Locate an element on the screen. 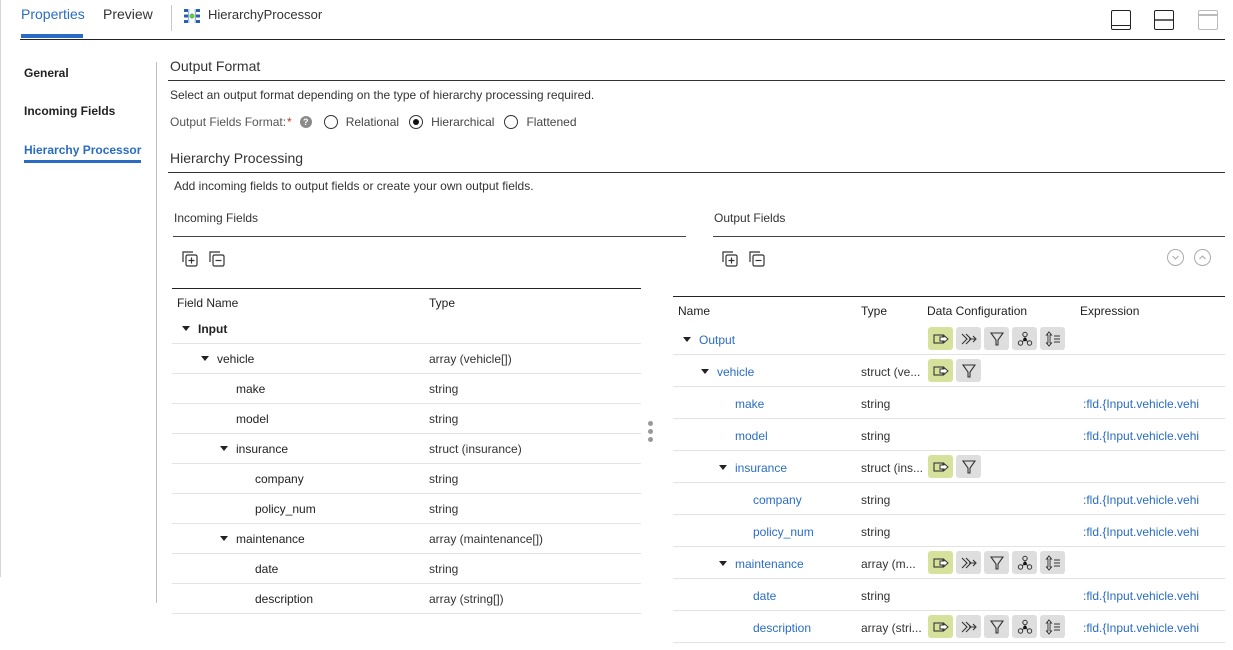  nav-item-hierarchy-processor: Hierarchy Processor is located at coordinates (83, 153).